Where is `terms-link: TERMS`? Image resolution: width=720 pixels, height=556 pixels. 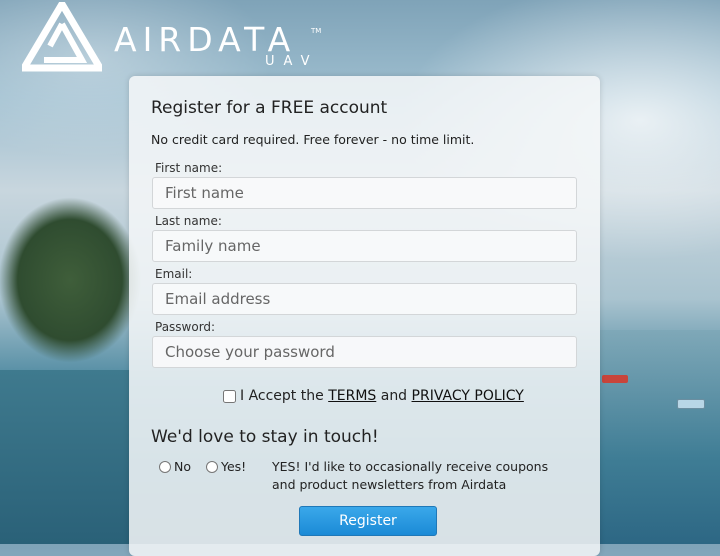 terms-link: TERMS is located at coordinates (352, 396).